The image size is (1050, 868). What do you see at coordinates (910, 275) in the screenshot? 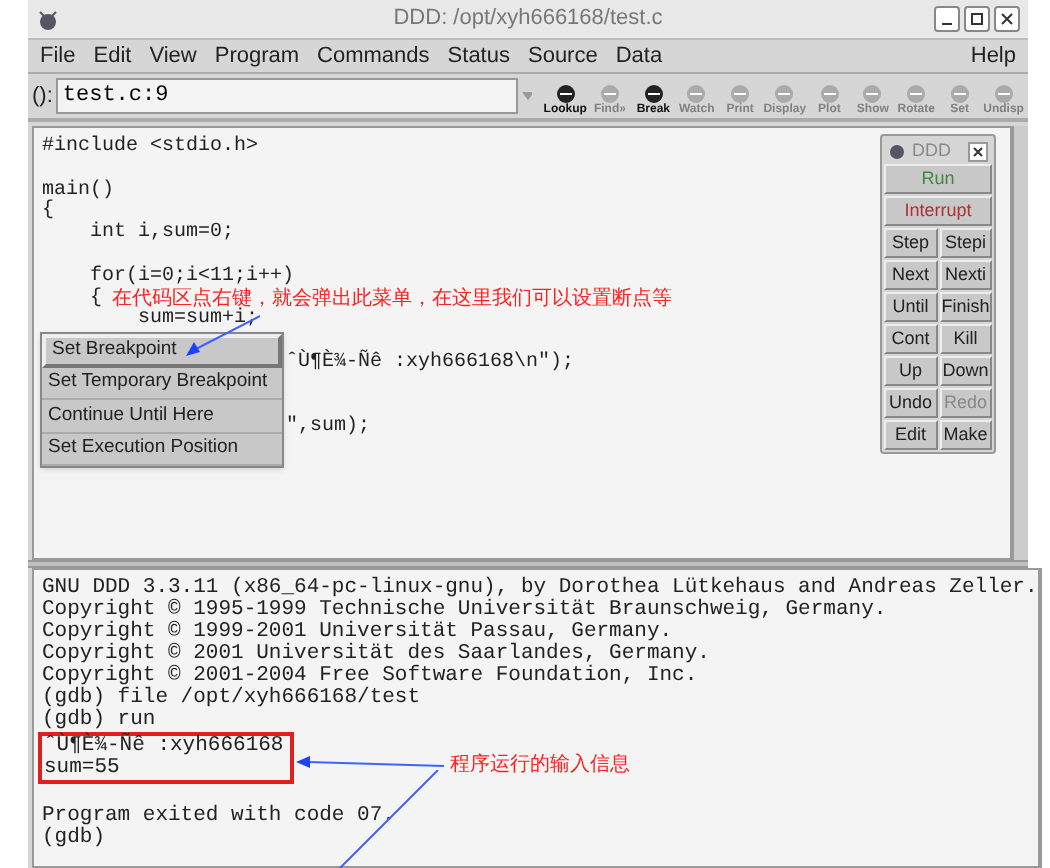
I see `command-button: Next` at bounding box center [910, 275].